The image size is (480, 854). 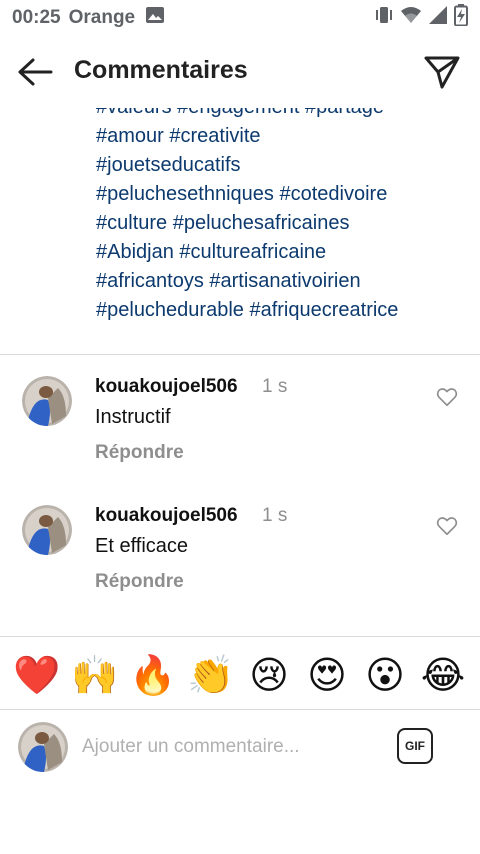 What do you see at coordinates (240, 18) in the screenshot?
I see `status-bar: 00:25 Orange` at bounding box center [240, 18].